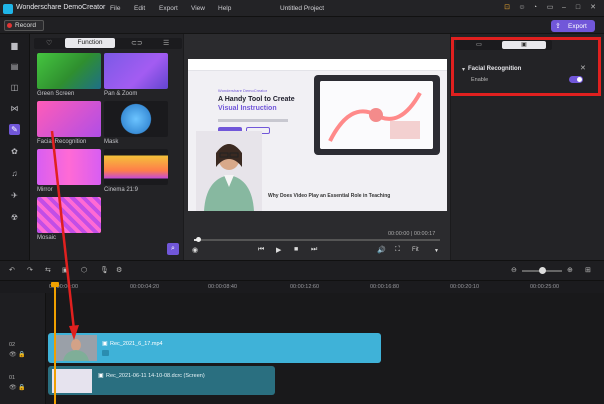 This screenshot has height=404, width=604. Describe the element at coordinates (256, 99) in the screenshot. I see `hero-line-1: A Handy Tool to Create` at that location.